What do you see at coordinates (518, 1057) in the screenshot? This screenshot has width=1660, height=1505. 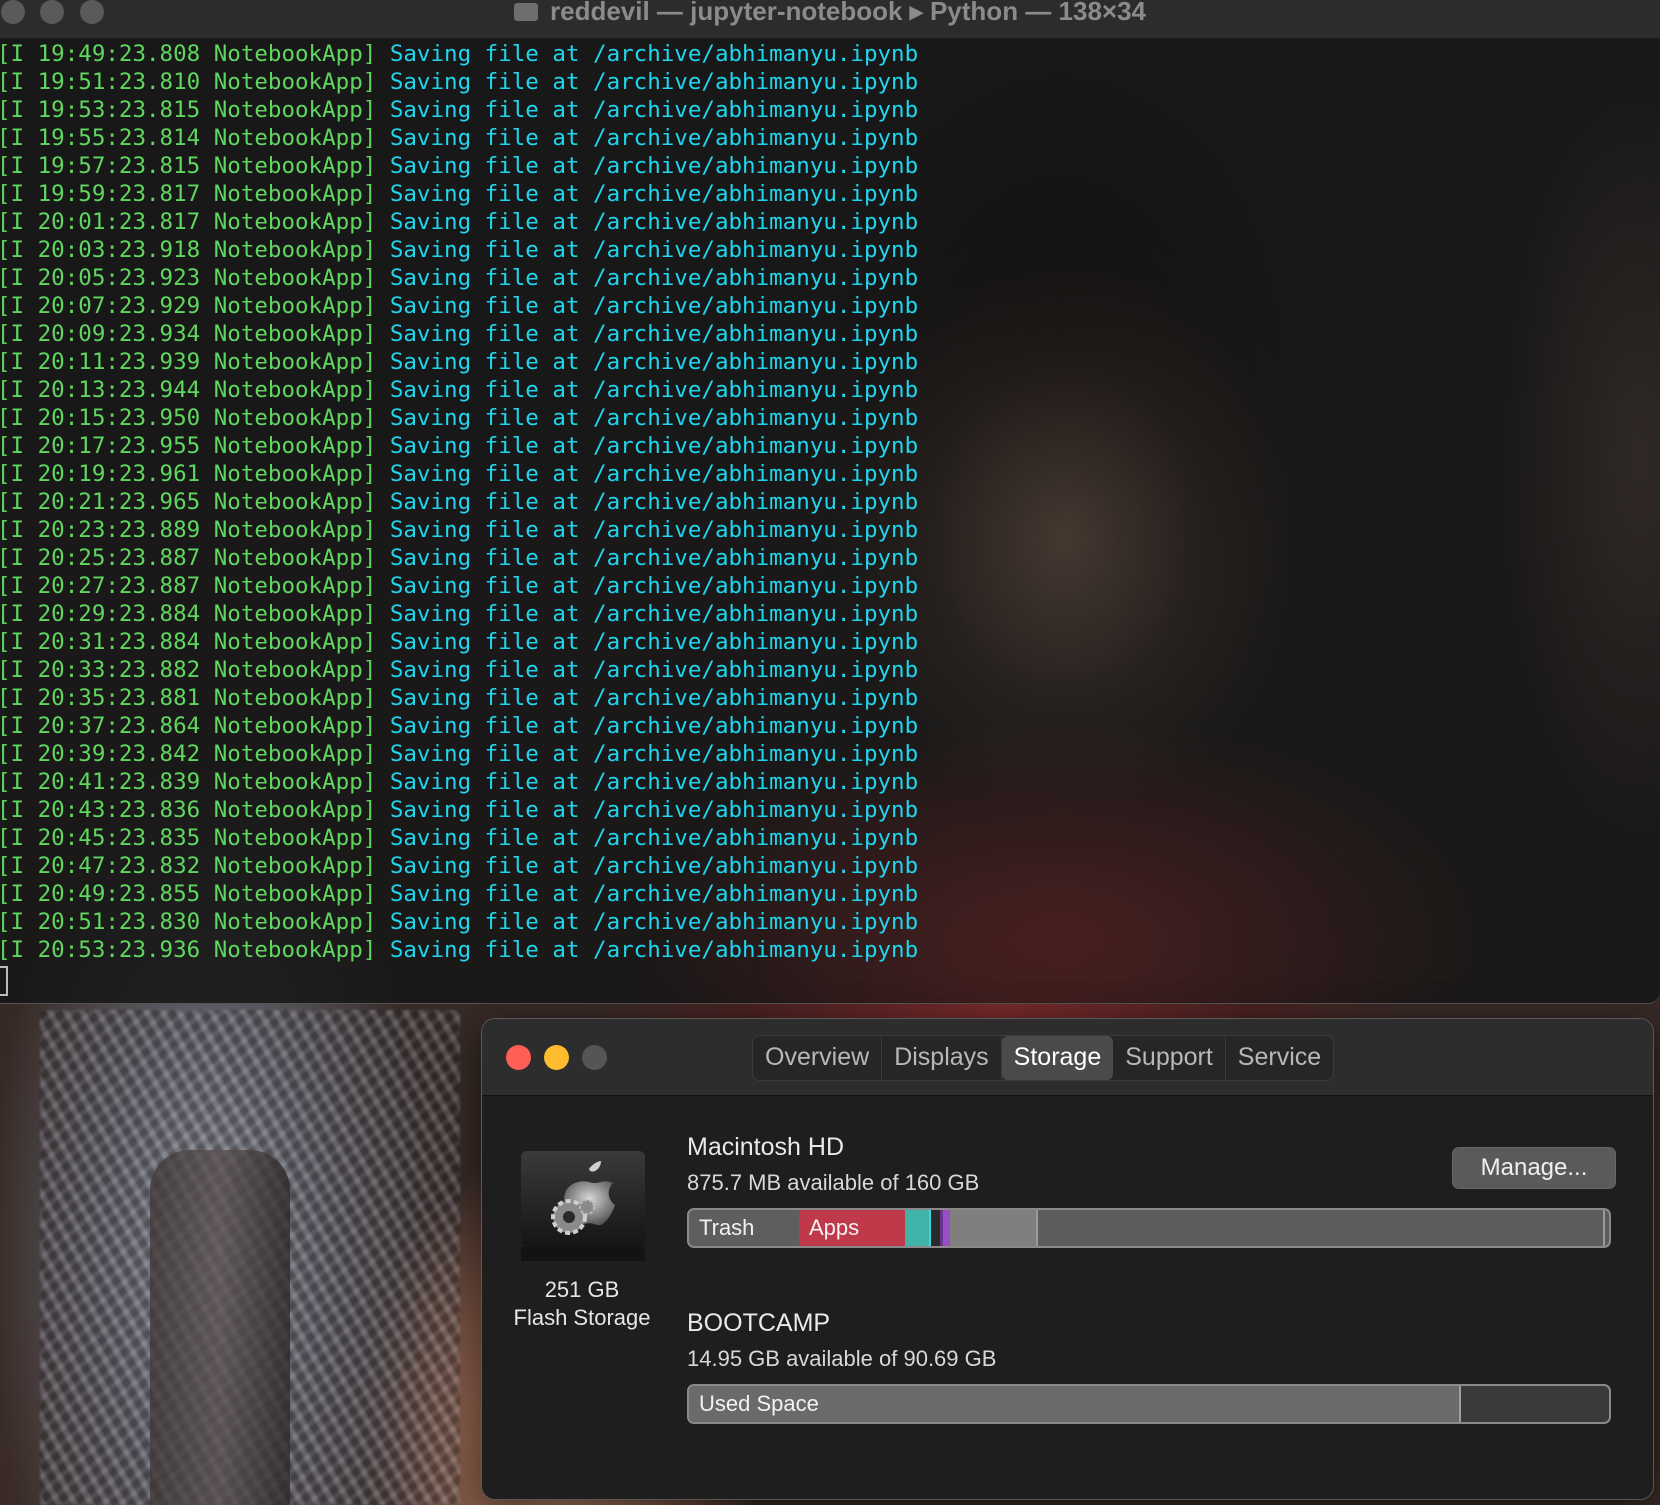 I see `about-close-button` at bounding box center [518, 1057].